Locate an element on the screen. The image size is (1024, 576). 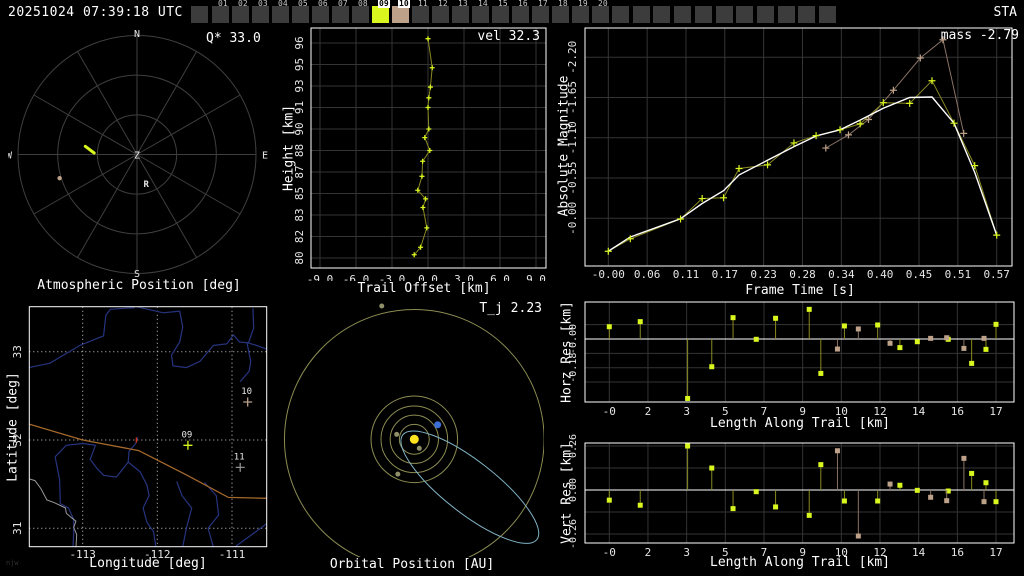
ground-track-map: 091011-113 -112 -111333231 is located at coordinates (139, 433).